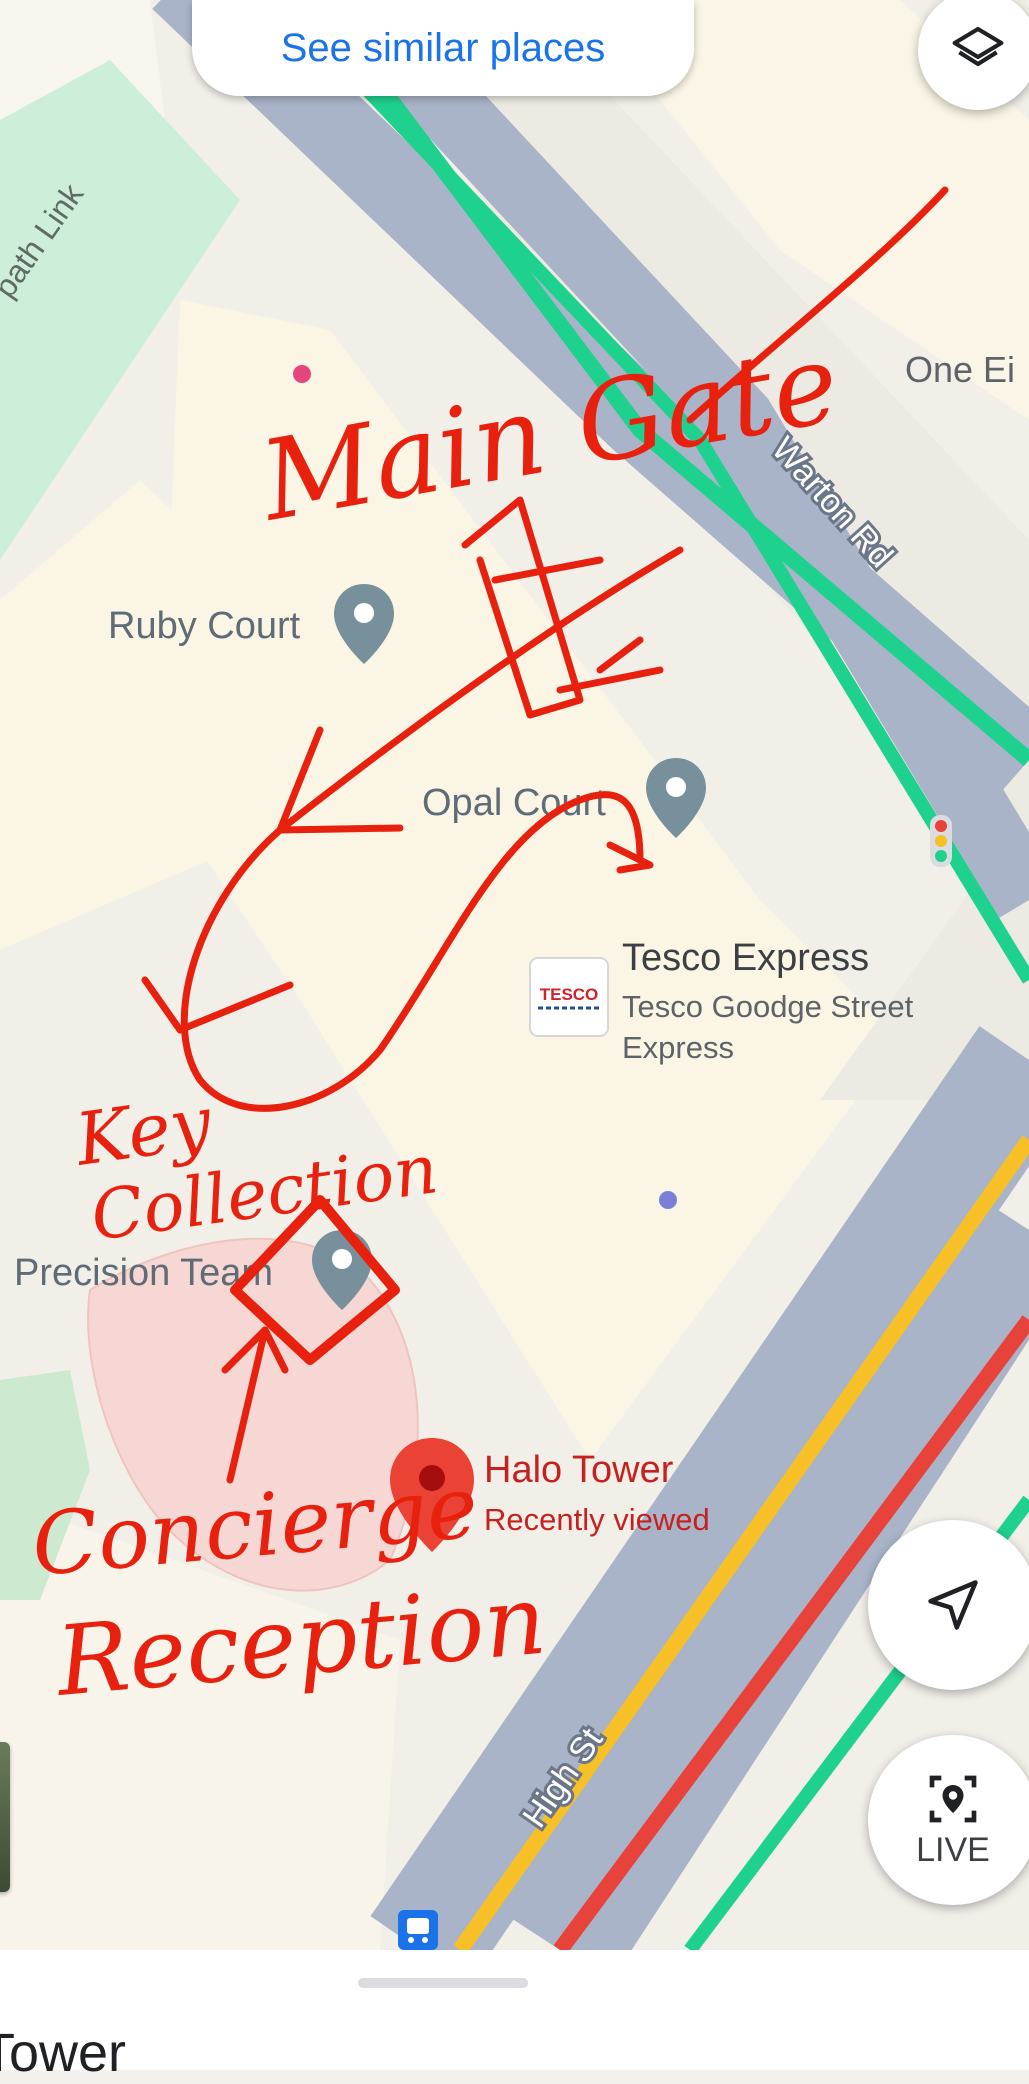 This screenshot has height=2084, width=1029. What do you see at coordinates (204, 626) in the screenshot?
I see `place-label-ruby-court: Ruby Court` at bounding box center [204, 626].